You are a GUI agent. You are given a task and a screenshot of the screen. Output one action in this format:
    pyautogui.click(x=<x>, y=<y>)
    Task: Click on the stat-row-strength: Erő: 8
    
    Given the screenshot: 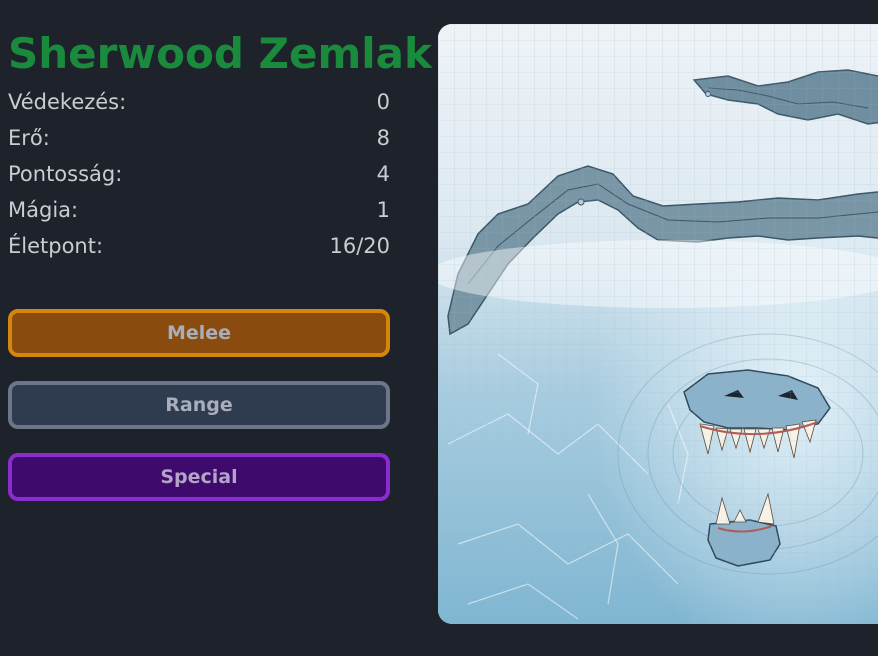 What is the action you would take?
    pyautogui.click(x=199, y=138)
    